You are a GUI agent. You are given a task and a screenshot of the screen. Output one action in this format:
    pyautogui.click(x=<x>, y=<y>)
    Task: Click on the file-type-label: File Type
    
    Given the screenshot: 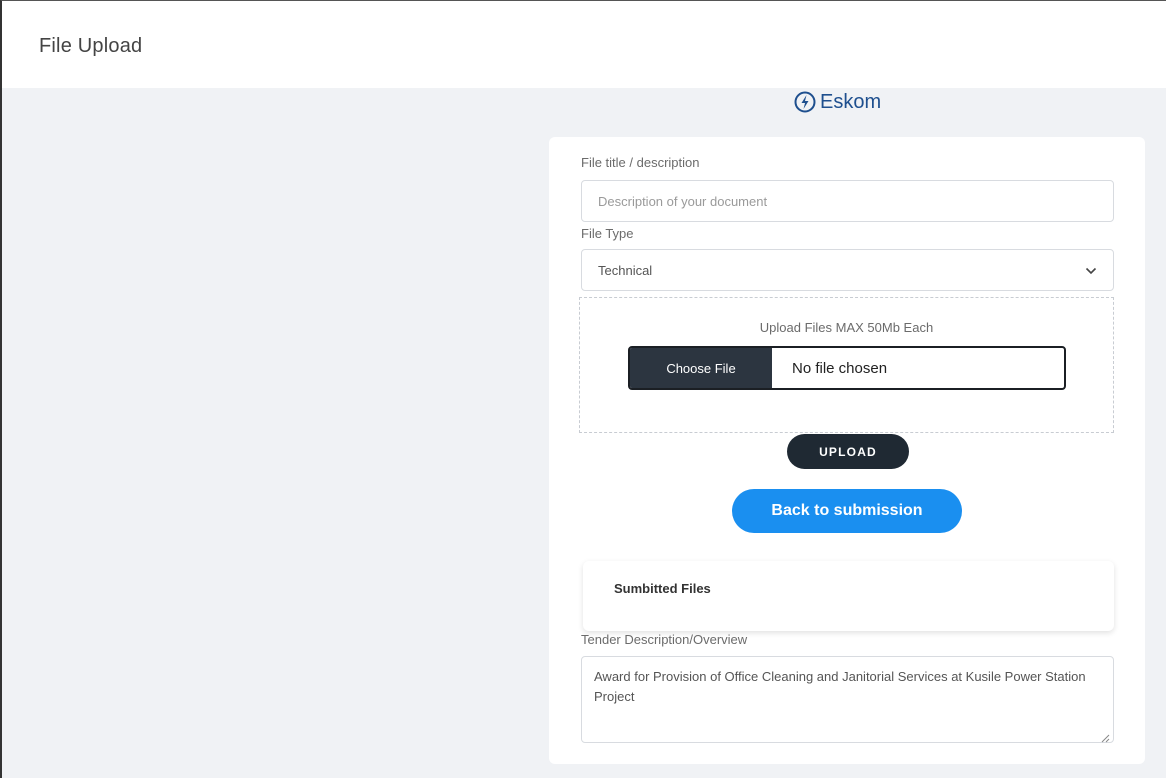 What is the action you would take?
    pyautogui.click(x=607, y=233)
    